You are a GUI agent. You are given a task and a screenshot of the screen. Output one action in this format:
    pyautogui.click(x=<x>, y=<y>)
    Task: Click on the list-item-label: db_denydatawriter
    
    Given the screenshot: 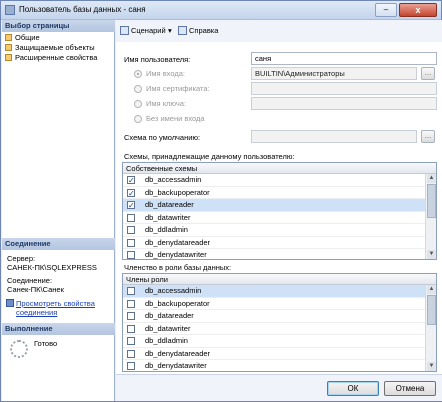 What is the action you would take?
    pyautogui.click(x=176, y=365)
    